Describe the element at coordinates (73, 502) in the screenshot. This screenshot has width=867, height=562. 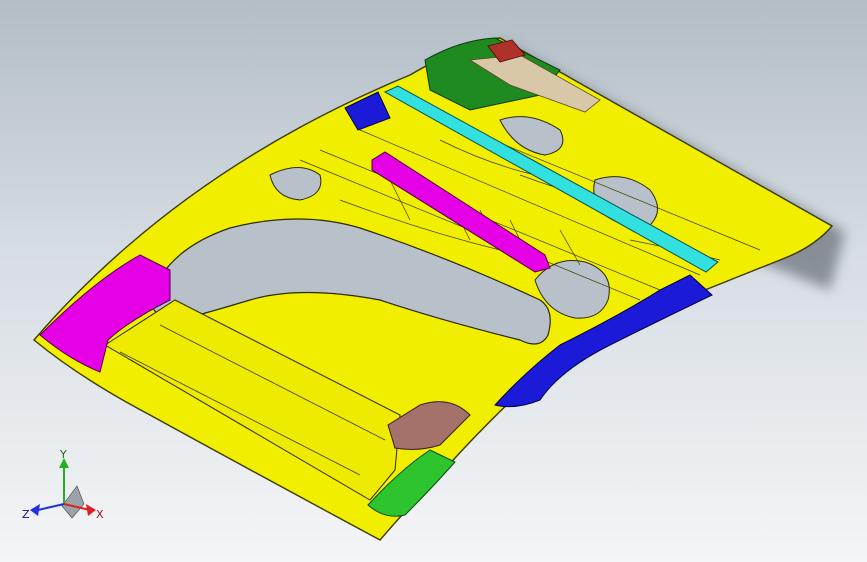
I see `triad-base-cone` at that location.